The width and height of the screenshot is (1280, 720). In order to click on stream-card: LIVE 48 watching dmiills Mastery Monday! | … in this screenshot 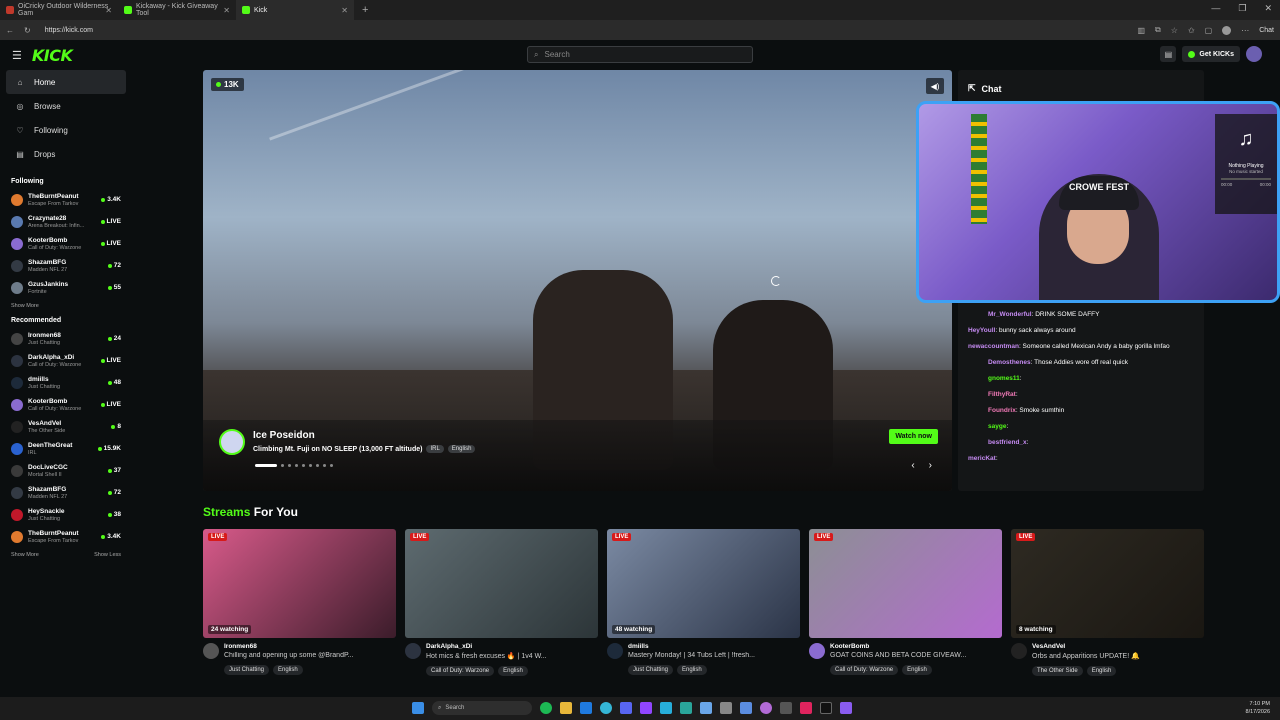, I will do `click(703, 602)`.